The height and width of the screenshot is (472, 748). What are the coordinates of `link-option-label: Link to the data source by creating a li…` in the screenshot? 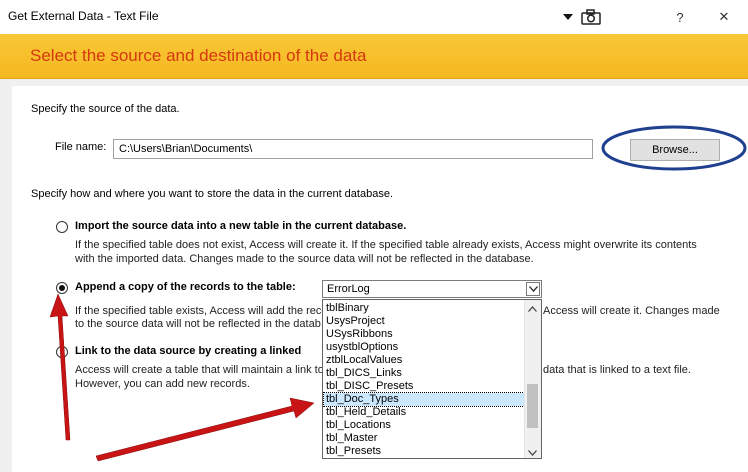 It's located at (188, 351).